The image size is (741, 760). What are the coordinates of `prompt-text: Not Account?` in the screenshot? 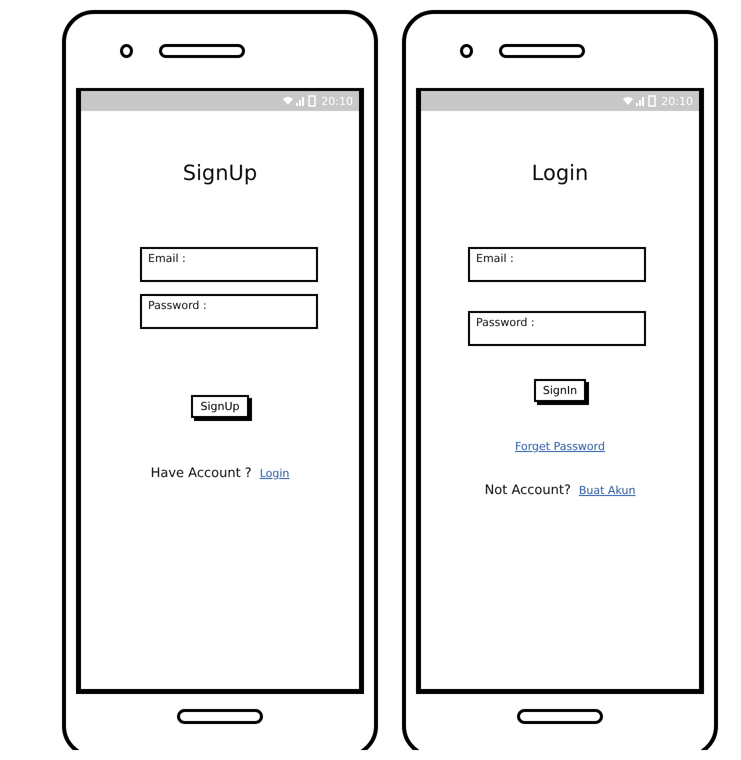 It's located at (527, 490).